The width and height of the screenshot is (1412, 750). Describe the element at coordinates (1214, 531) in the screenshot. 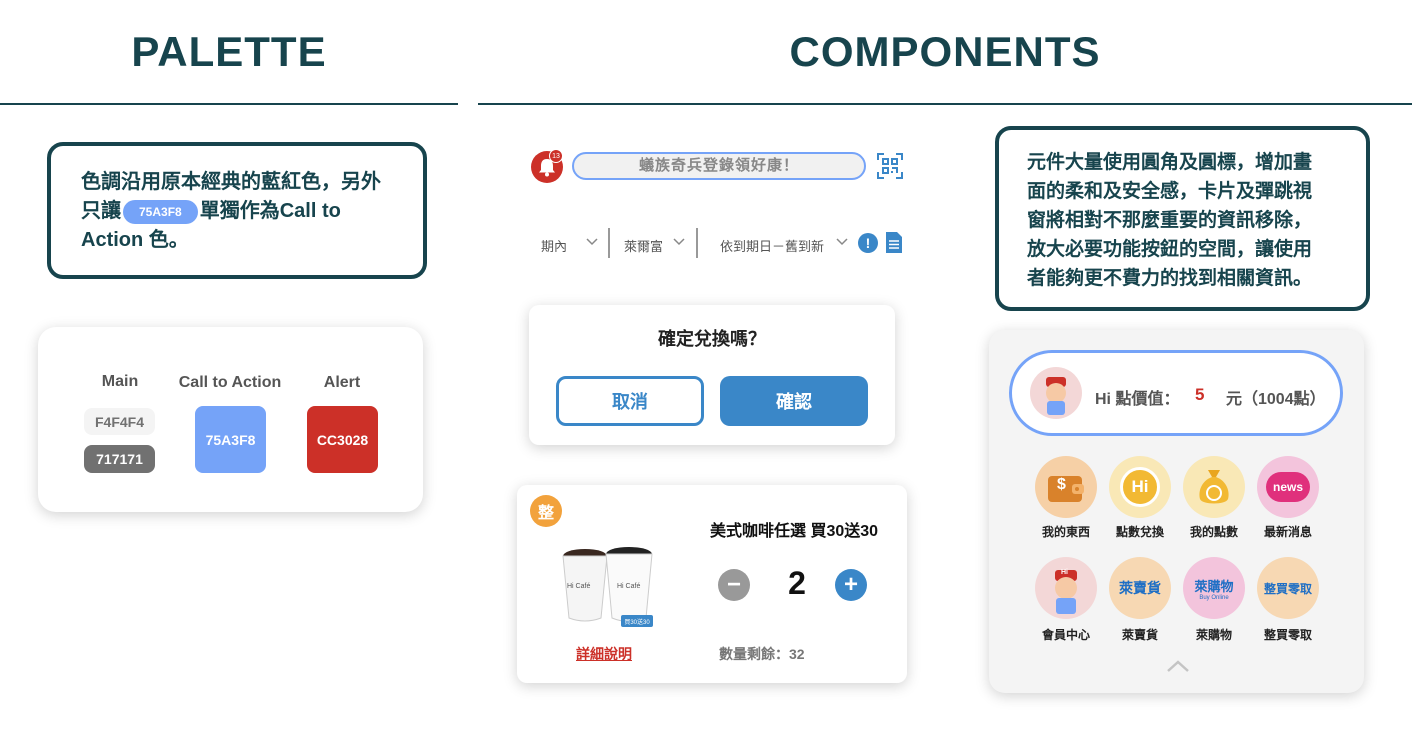

I see `menu-label-my-points: 我的點數` at that location.